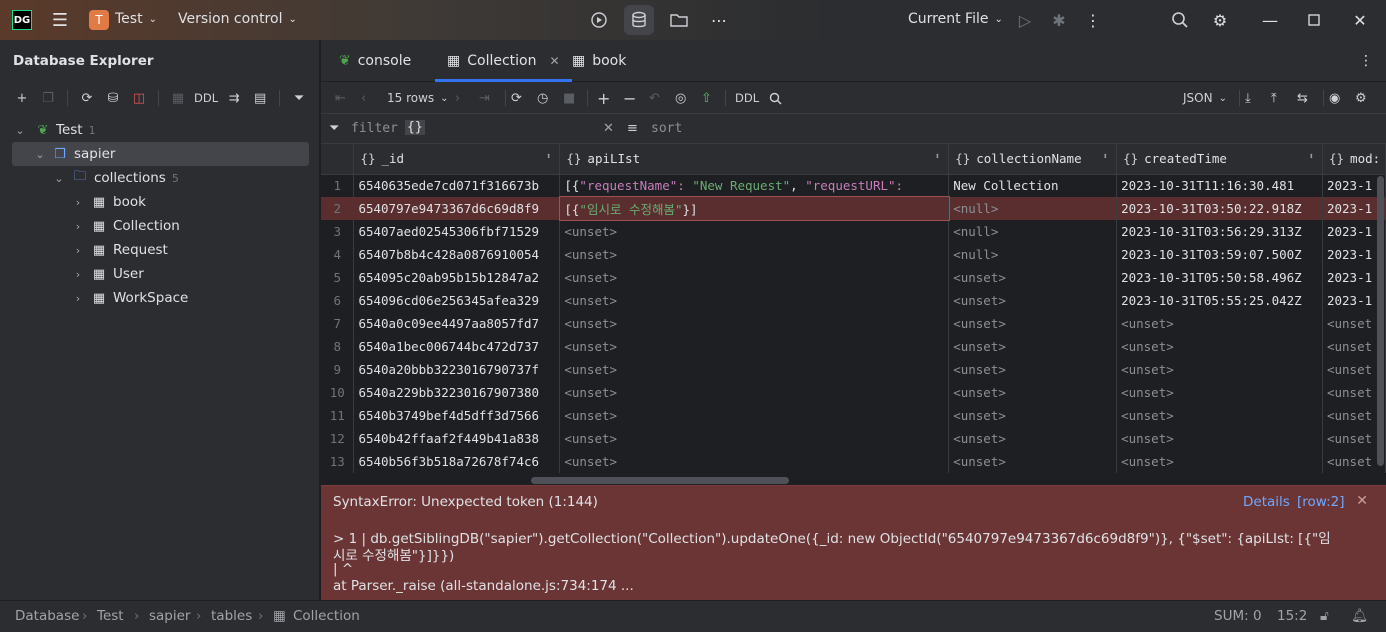 This screenshot has width=1386, height=632. I want to click on export-icon: ⤓, so click(1248, 98).